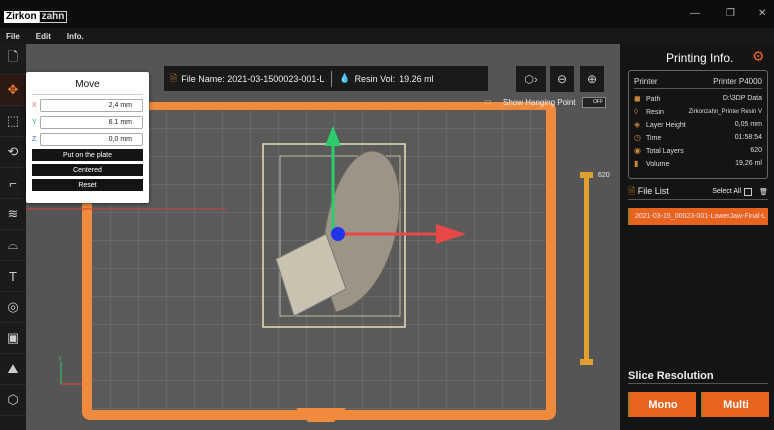 Image resolution: width=774 pixels, height=430 pixels. What do you see at coordinates (87, 185) in the screenshot?
I see `reset-button: Reset` at bounding box center [87, 185].